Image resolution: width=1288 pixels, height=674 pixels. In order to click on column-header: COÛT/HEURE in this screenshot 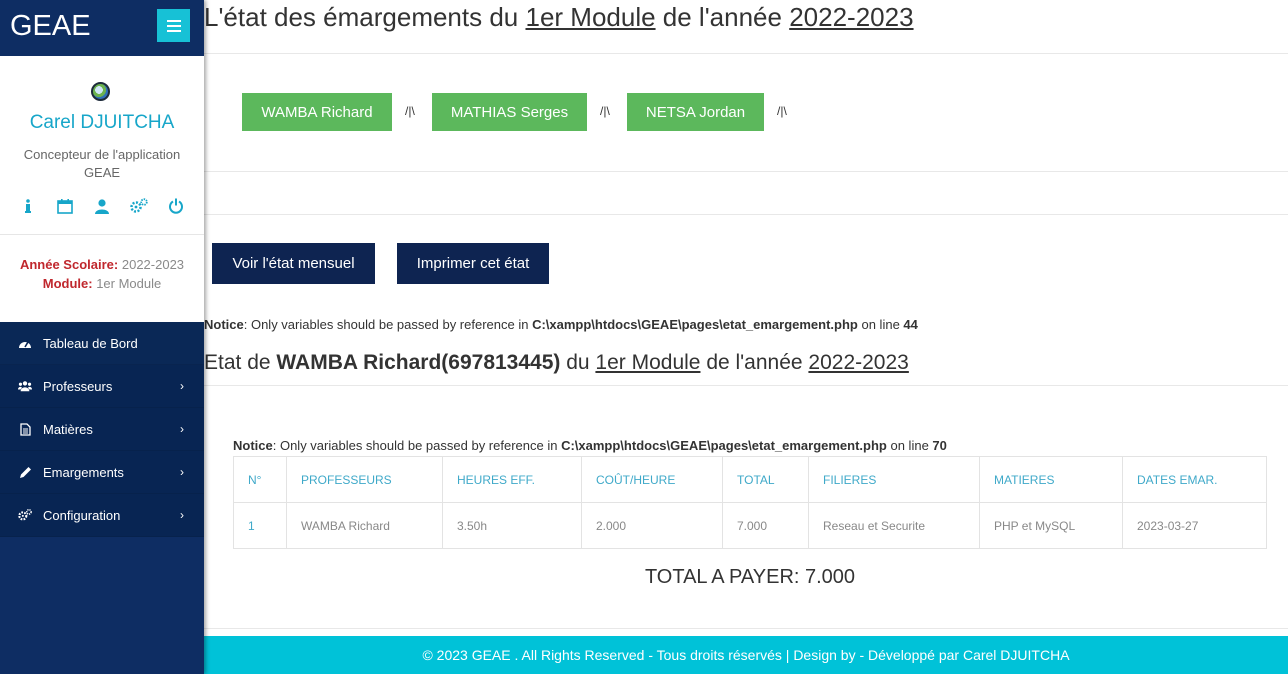, I will do `click(652, 479)`.